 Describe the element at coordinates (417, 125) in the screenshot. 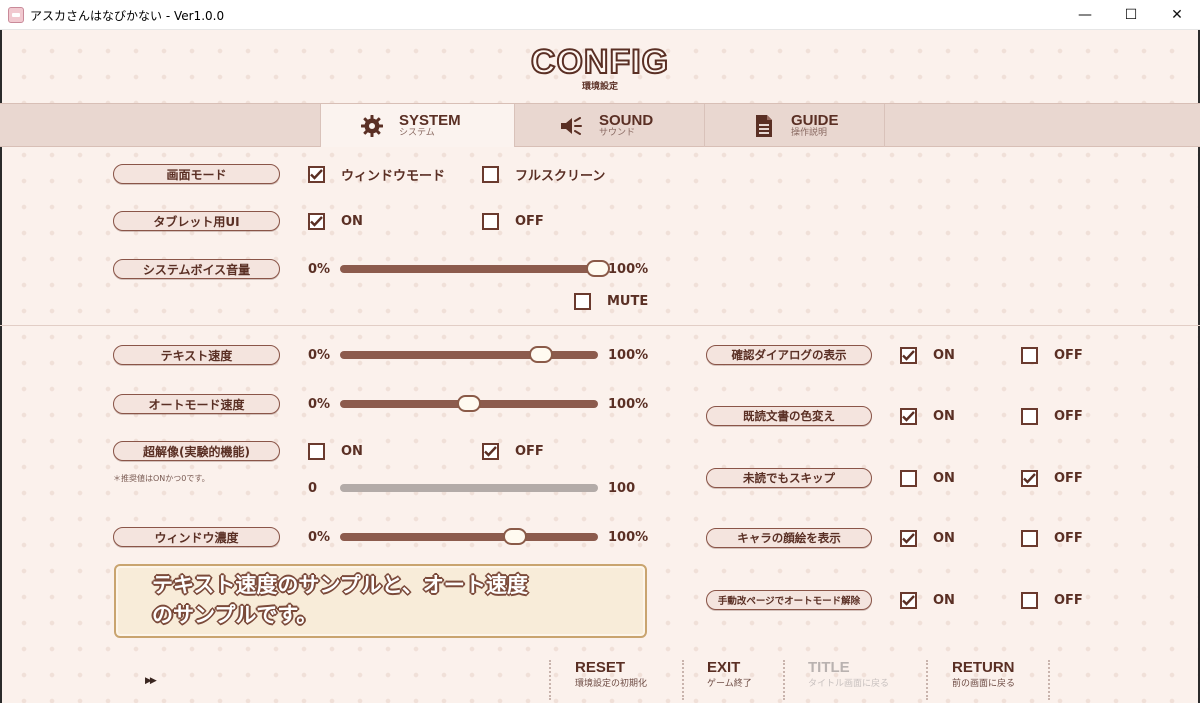

I see `tab-system: SYSTEM システム` at that location.